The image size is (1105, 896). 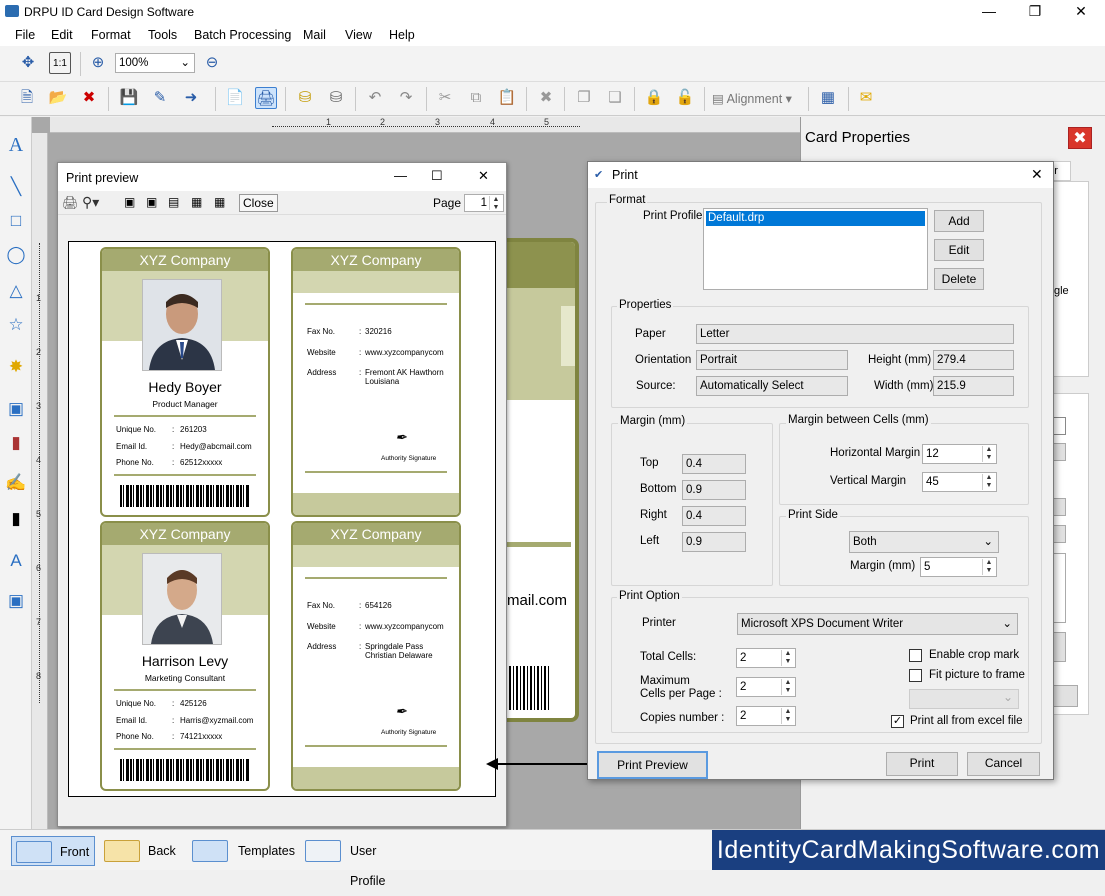 I want to click on fit-picture-checkbox, so click(x=915, y=675).